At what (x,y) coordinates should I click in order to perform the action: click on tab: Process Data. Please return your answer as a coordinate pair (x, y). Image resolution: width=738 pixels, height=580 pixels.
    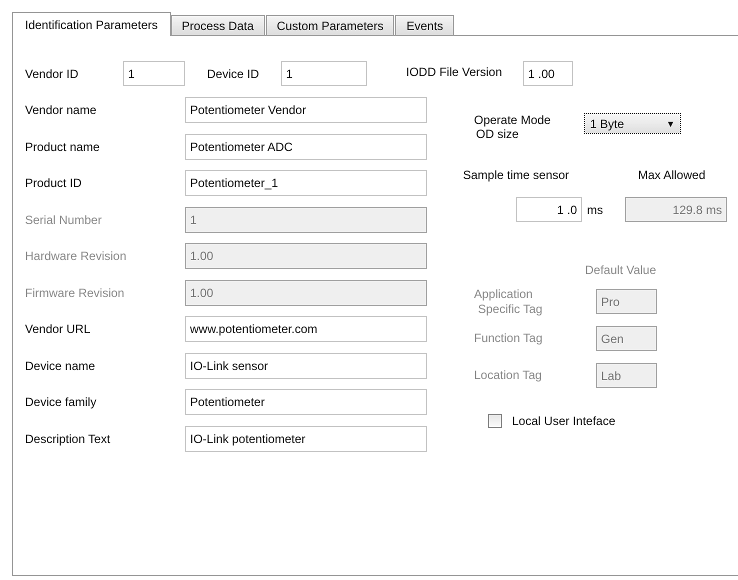
    Looking at the image, I should click on (217, 25).